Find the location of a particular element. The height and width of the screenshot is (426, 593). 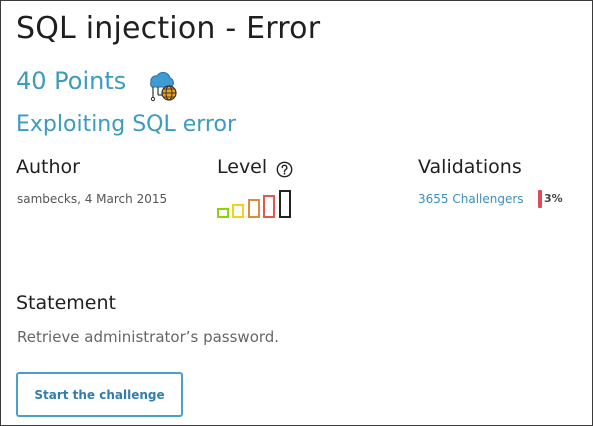

difficulty-level-indicator is located at coordinates (257, 204).